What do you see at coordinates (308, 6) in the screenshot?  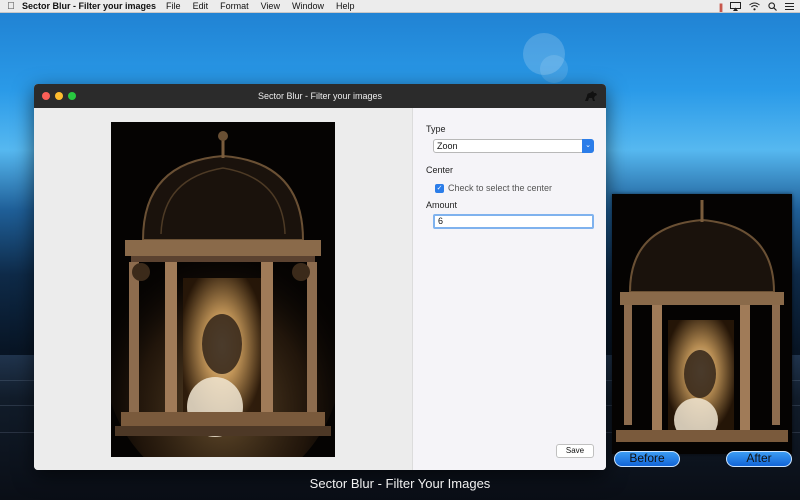 I see `menu-window: Window` at bounding box center [308, 6].